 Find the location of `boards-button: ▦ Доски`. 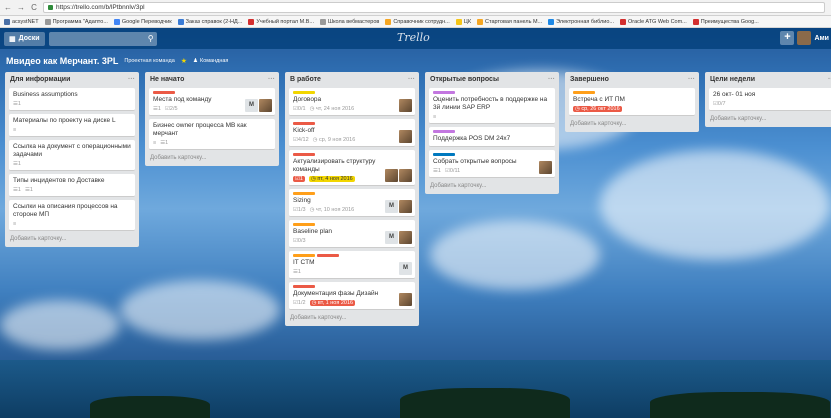

boards-button: ▦ Доски is located at coordinates (24, 38).